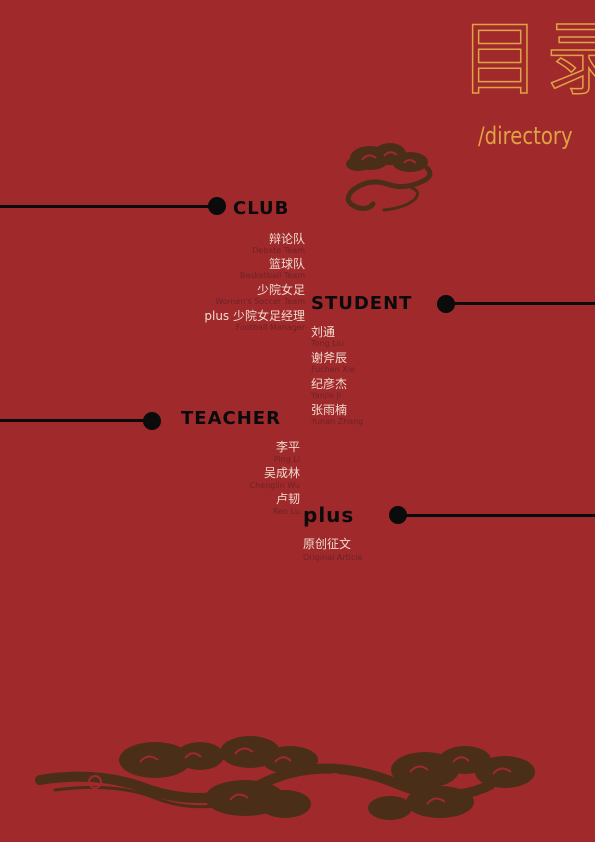  Describe the element at coordinates (362, 303) in the screenshot. I see `student-heading: STUDENT` at that location.